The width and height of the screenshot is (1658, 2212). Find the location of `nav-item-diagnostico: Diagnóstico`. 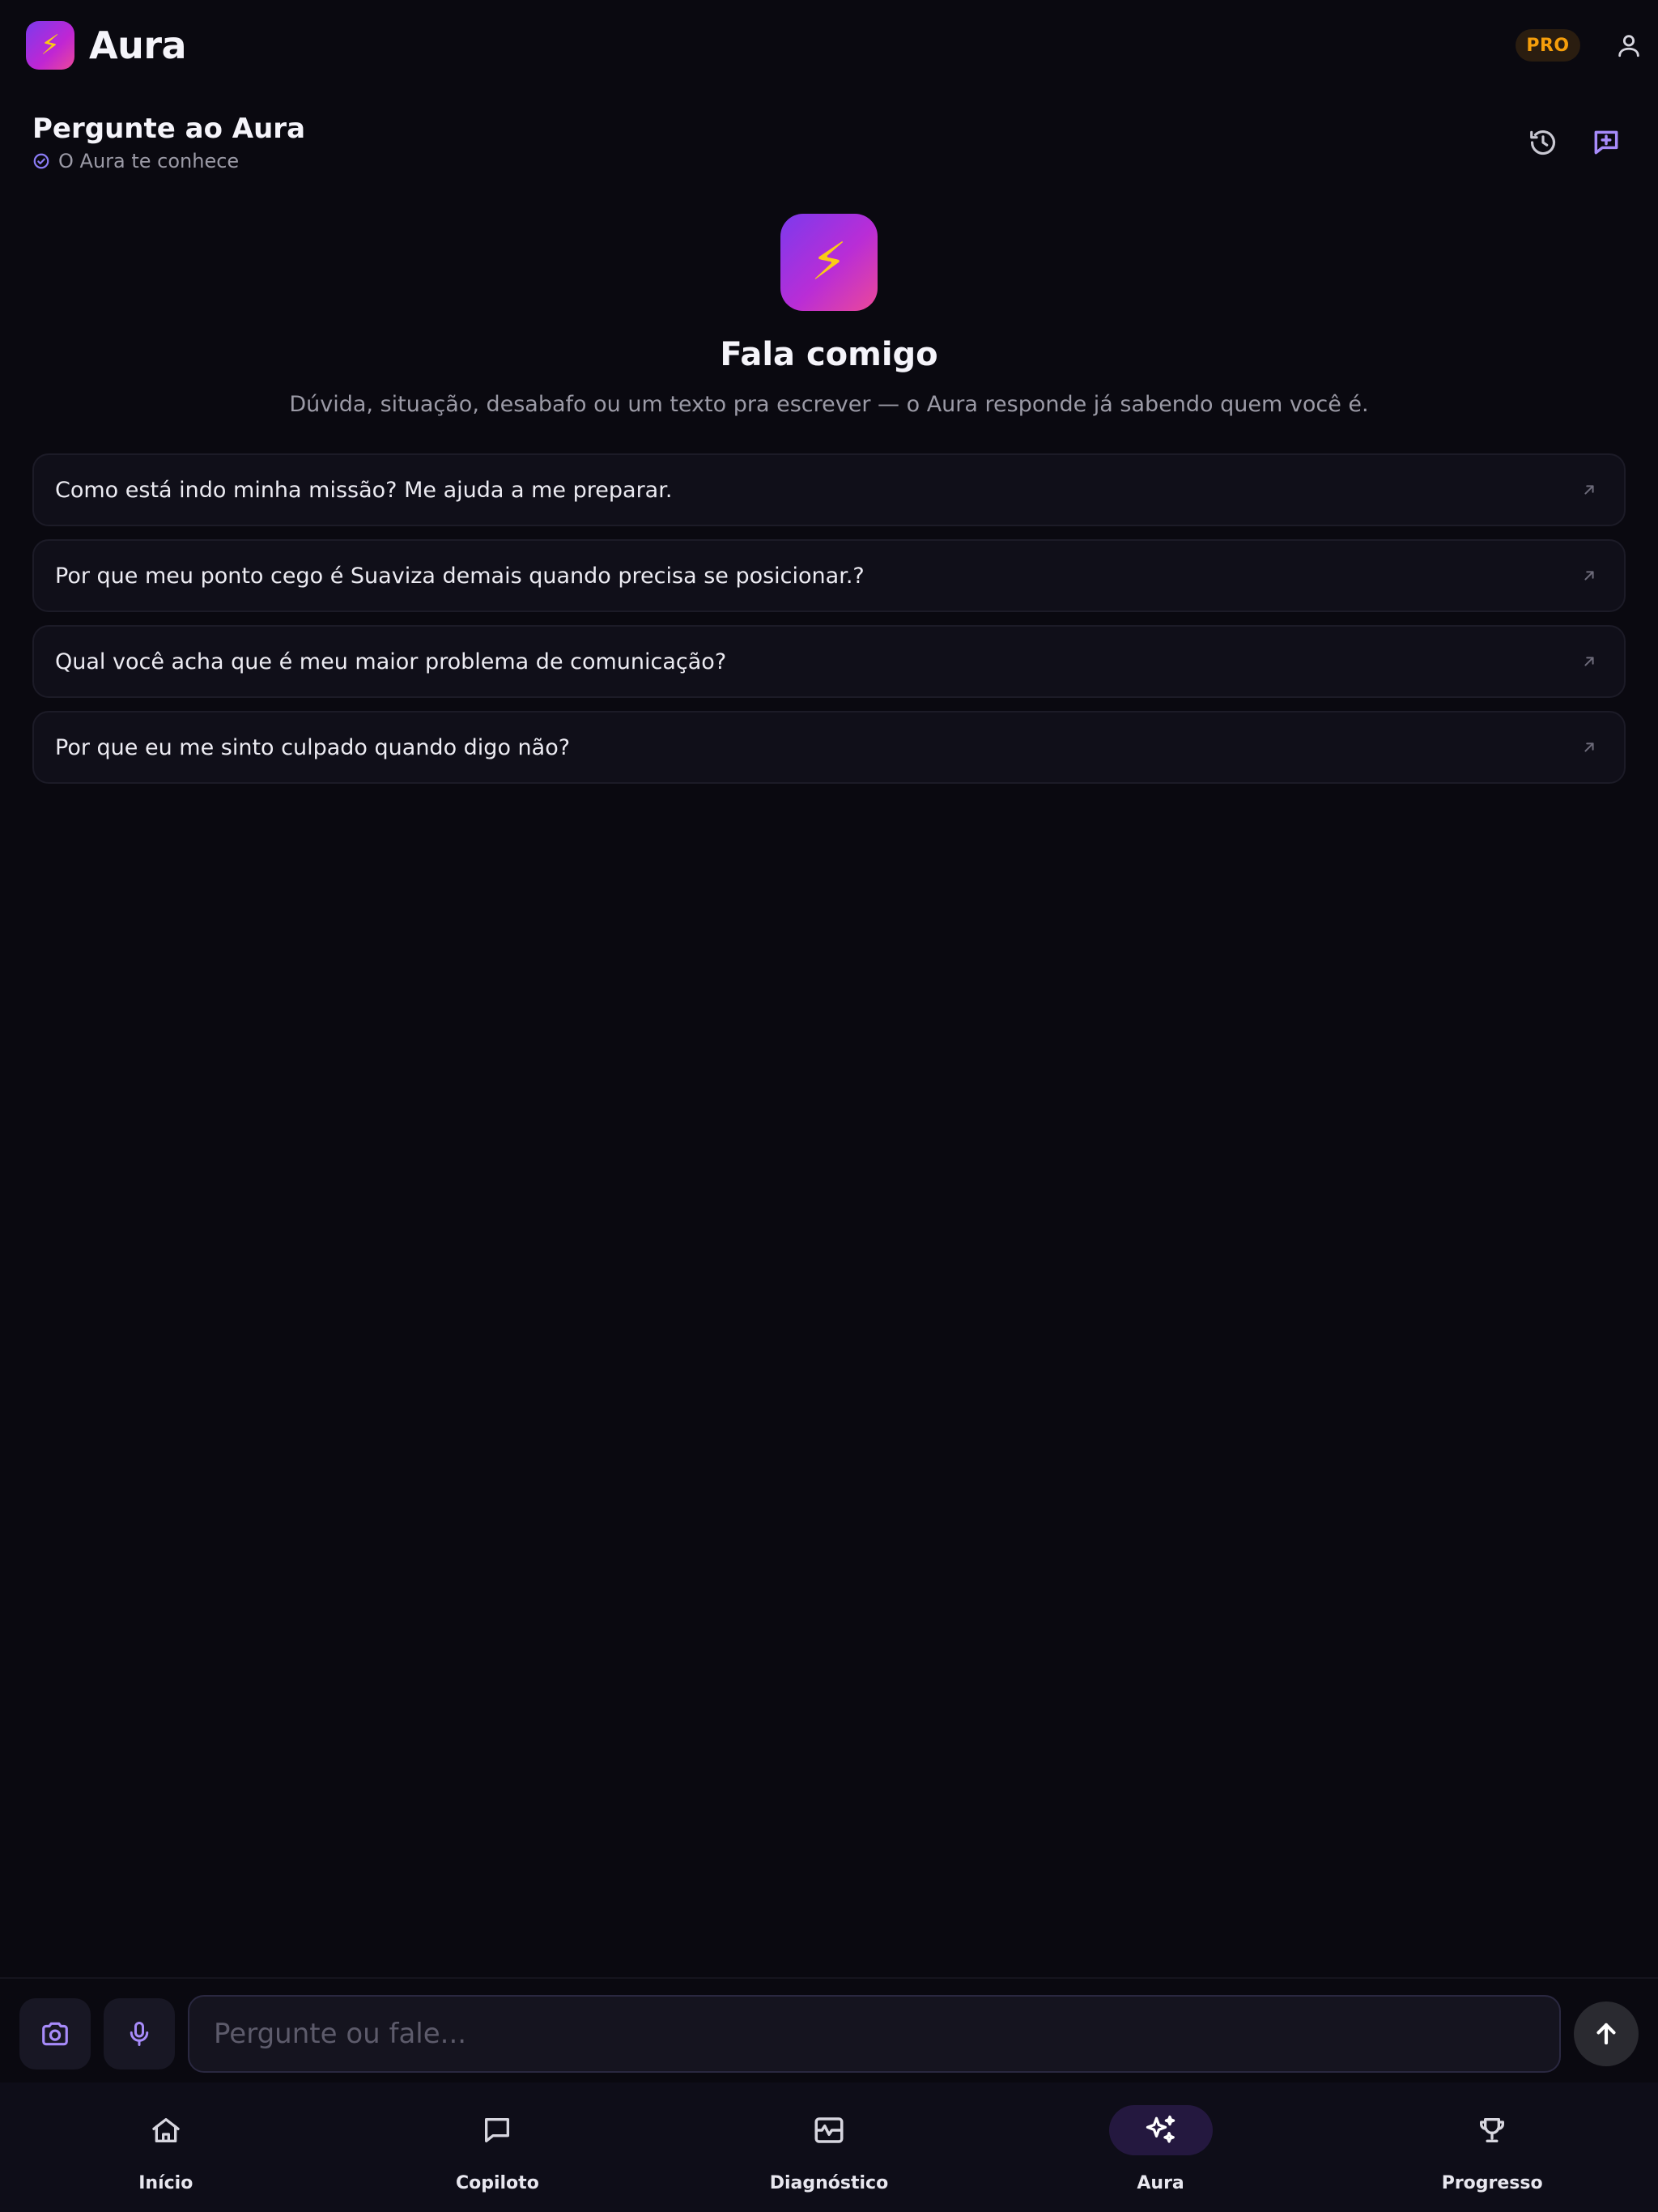

nav-item-diagnostico: Diagnóstico is located at coordinates (829, 2147).